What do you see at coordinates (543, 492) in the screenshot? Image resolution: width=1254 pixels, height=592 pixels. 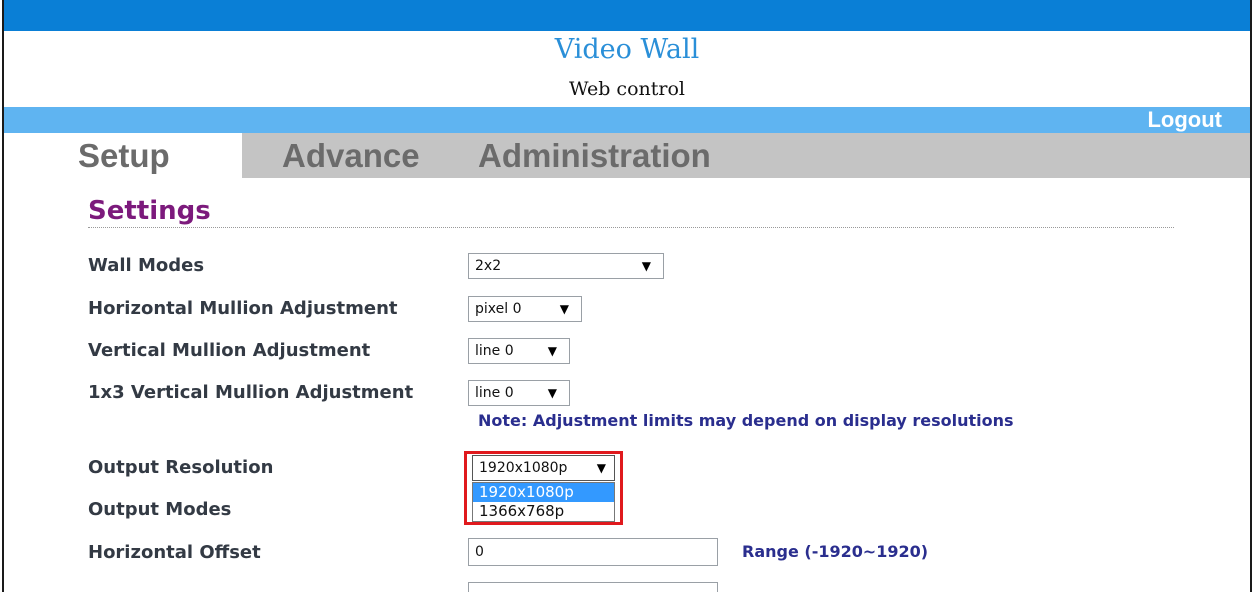 I see `resolution-option-1920x1080p: 1920x1080p` at bounding box center [543, 492].